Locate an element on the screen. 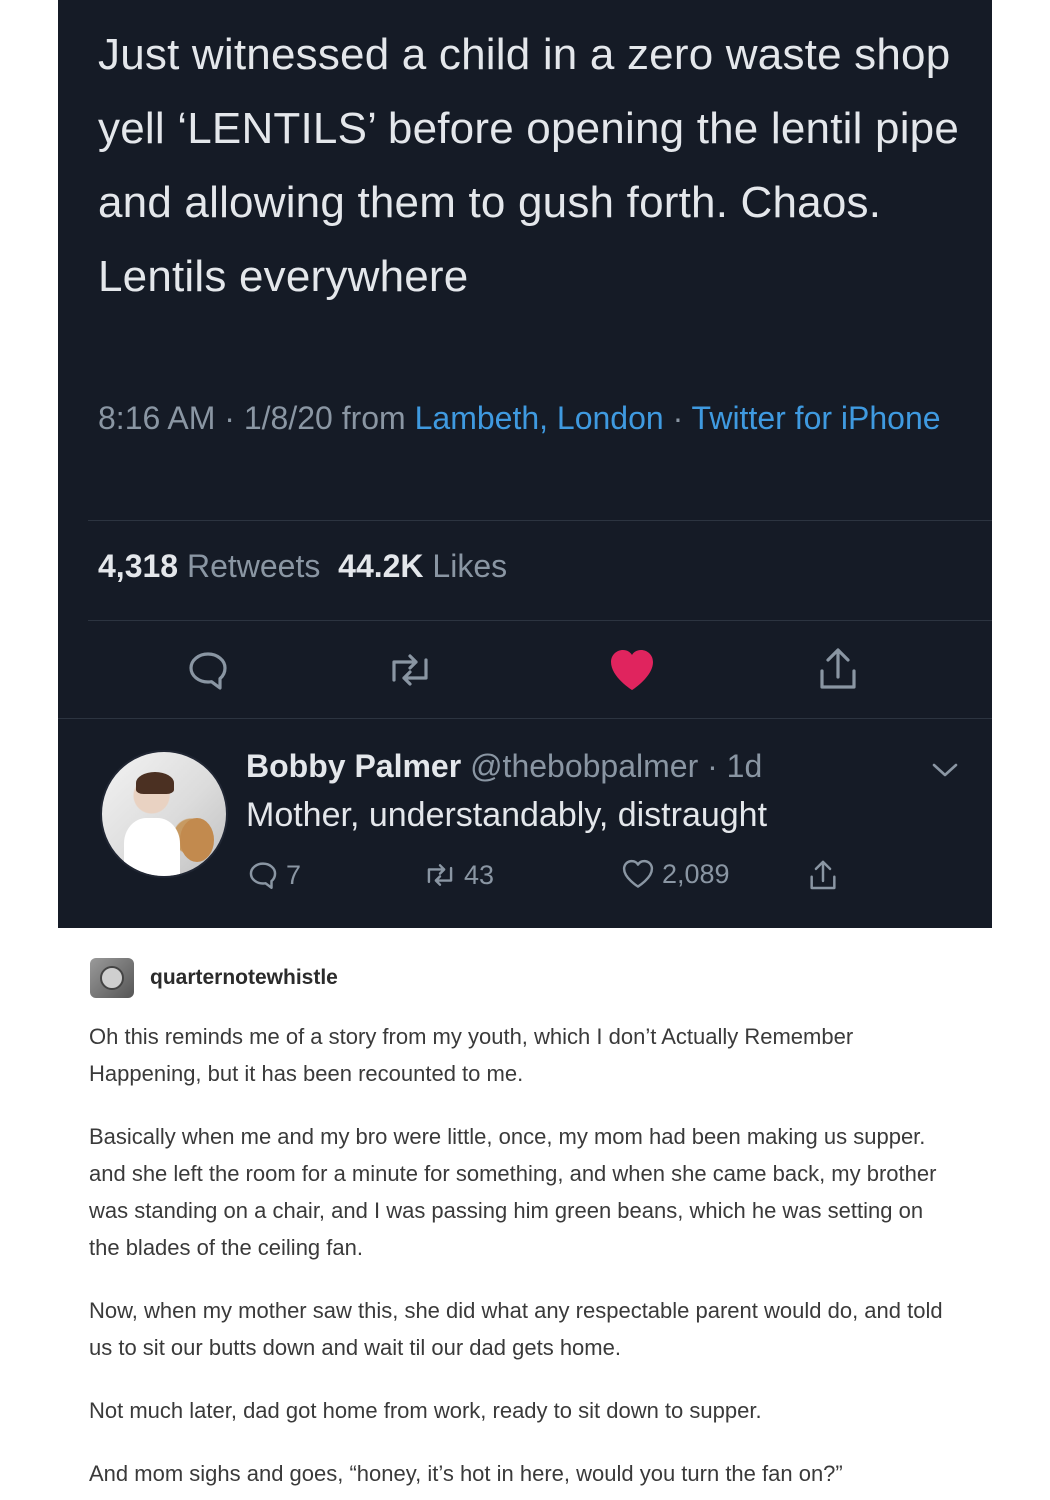  reply-text: Mother, understandably, distraught is located at coordinates (507, 815).